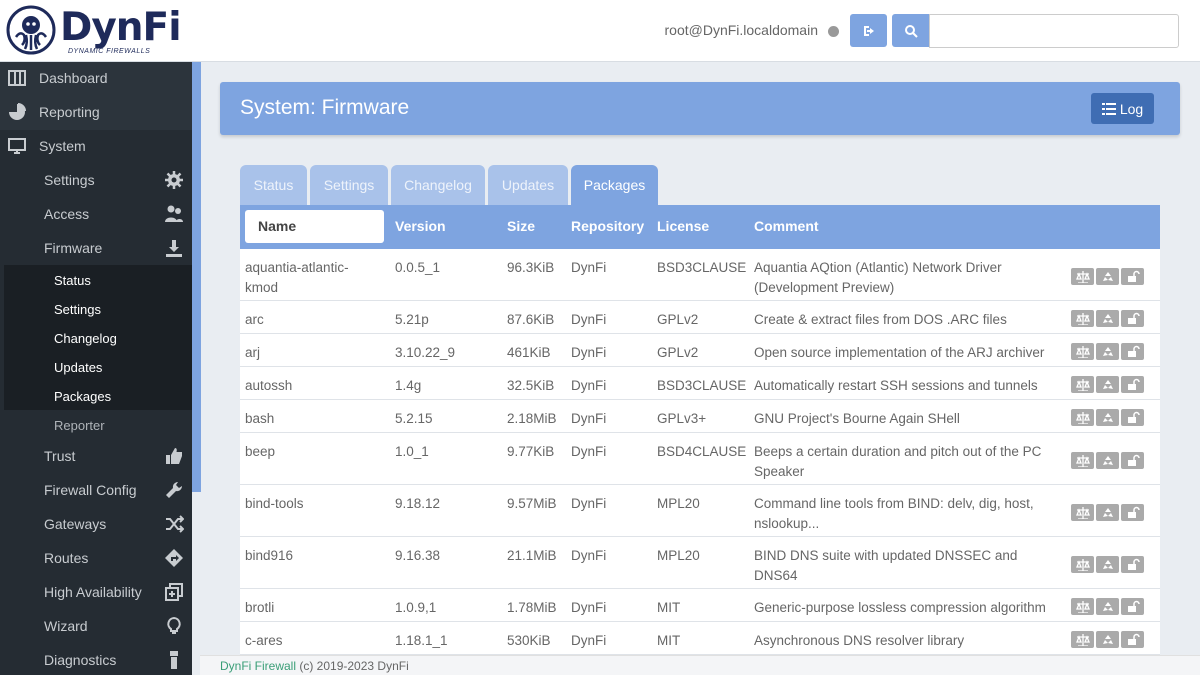  What do you see at coordinates (174, 625) in the screenshot?
I see `lightbulb-icon` at bounding box center [174, 625].